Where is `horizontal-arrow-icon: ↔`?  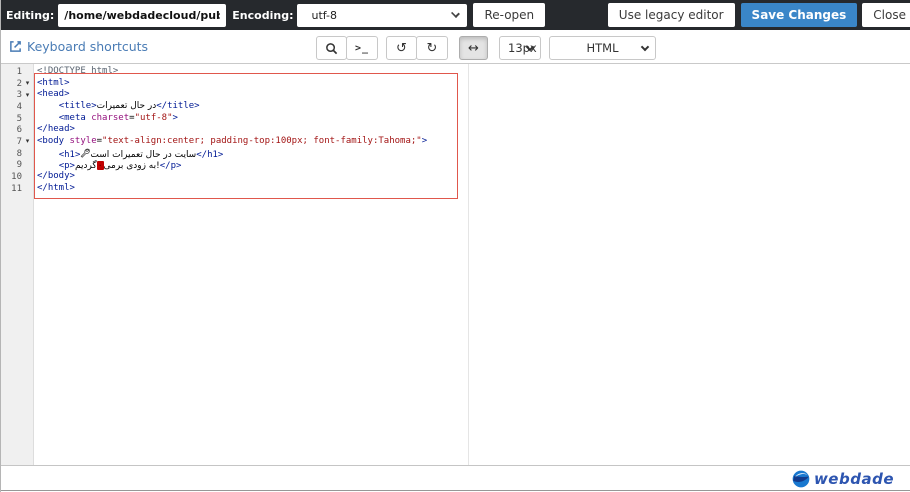
horizontal-arrow-icon: ↔ is located at coordinates (473, 48).